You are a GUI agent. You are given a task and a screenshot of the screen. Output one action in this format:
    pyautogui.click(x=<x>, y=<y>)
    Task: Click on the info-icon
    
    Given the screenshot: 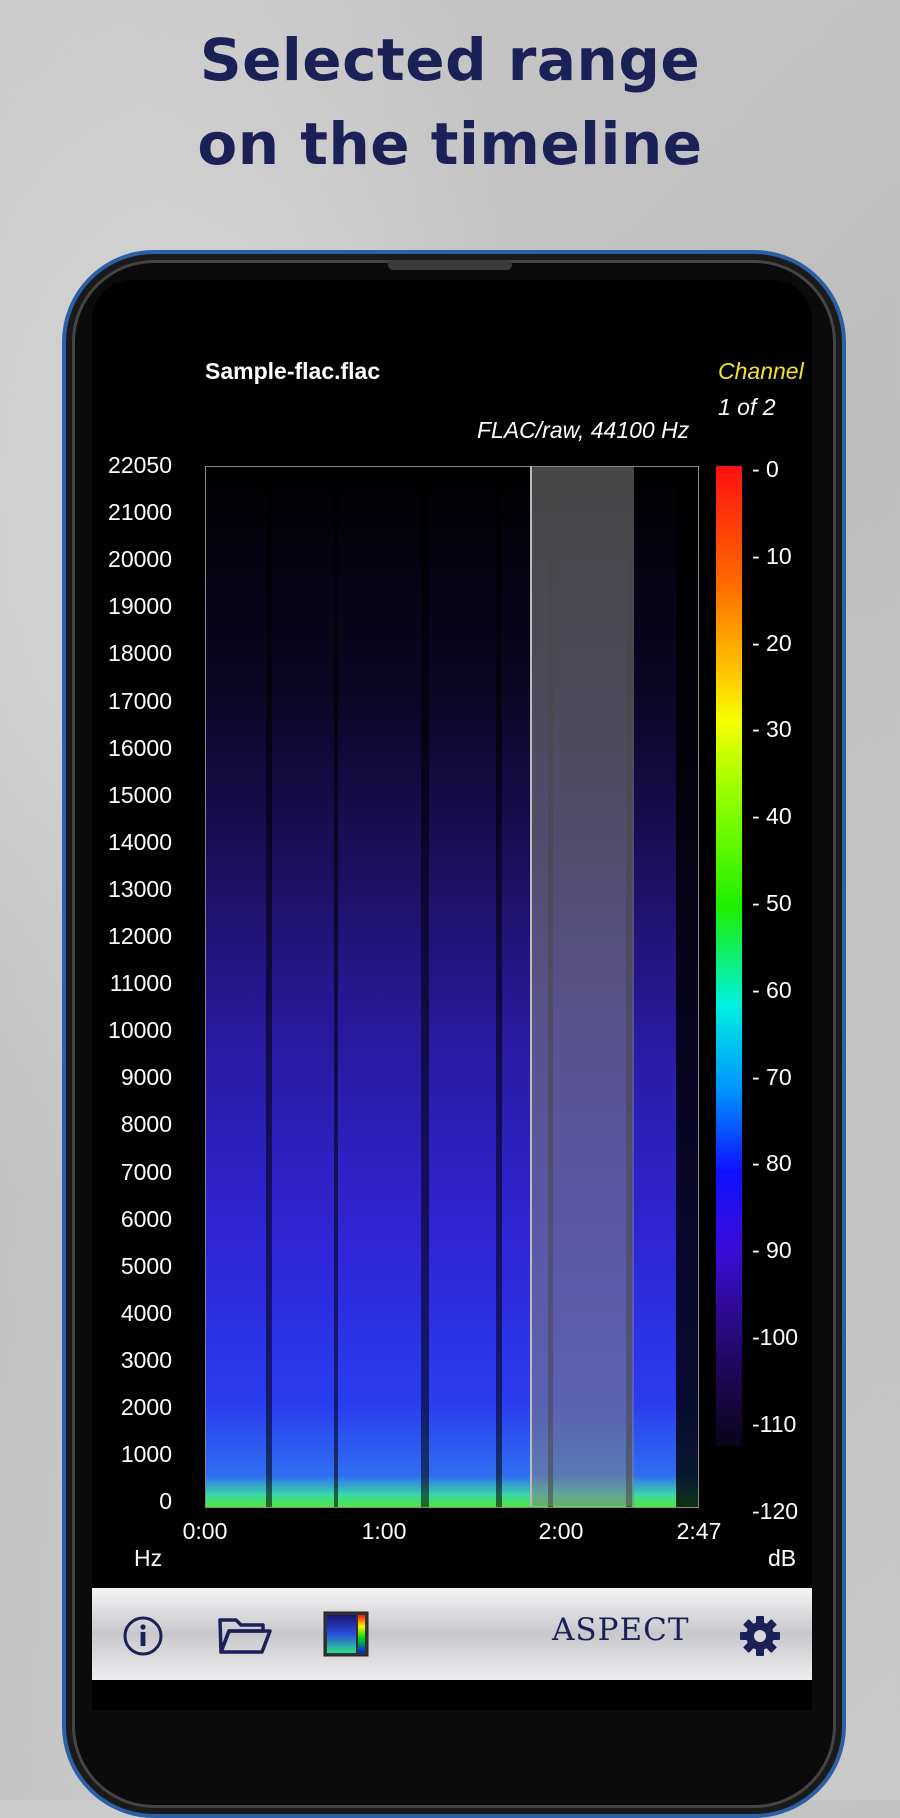 What is the action you would take?
    pyautogui.click(x=143, y=1638)
    